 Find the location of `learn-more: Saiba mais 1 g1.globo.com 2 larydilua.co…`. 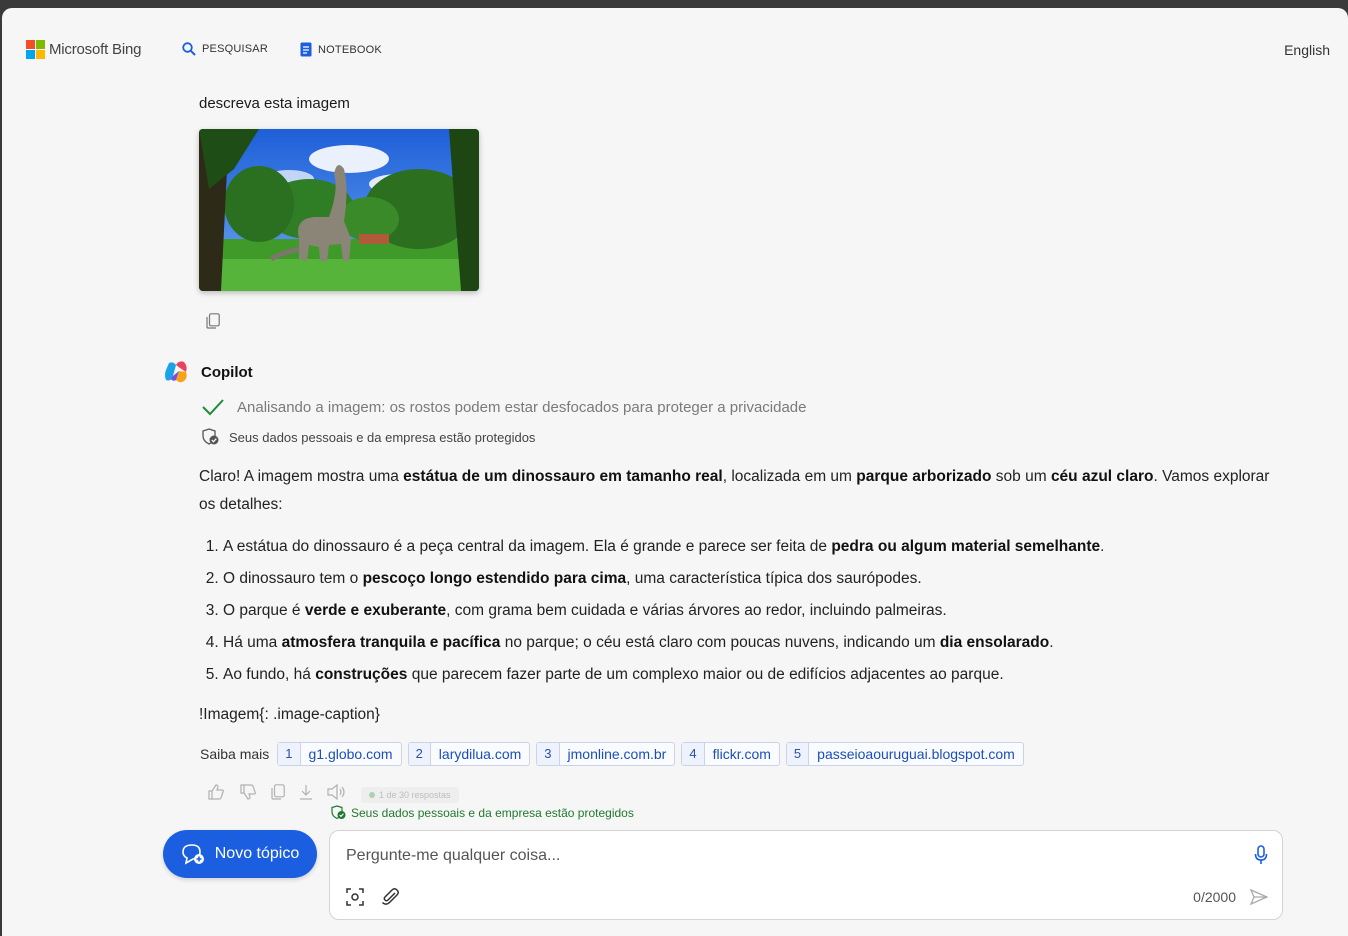

learn-more: Saiba mais 1 g1.globo.com 2 larydilua.co… is located at coordinates (615, 754).